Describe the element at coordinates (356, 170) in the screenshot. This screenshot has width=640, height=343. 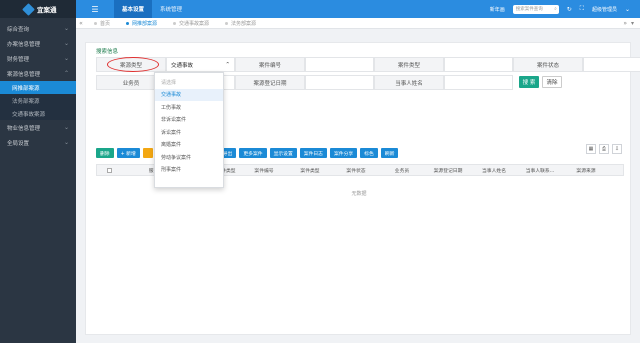
I see `column-header: 案件状态` at that location.